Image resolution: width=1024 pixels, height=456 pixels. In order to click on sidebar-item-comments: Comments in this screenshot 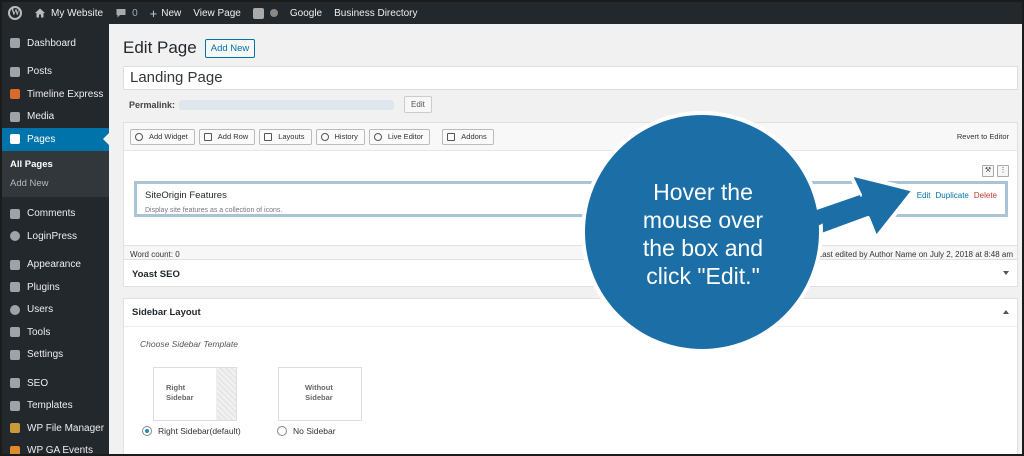, I will do `click(55, 214)`.